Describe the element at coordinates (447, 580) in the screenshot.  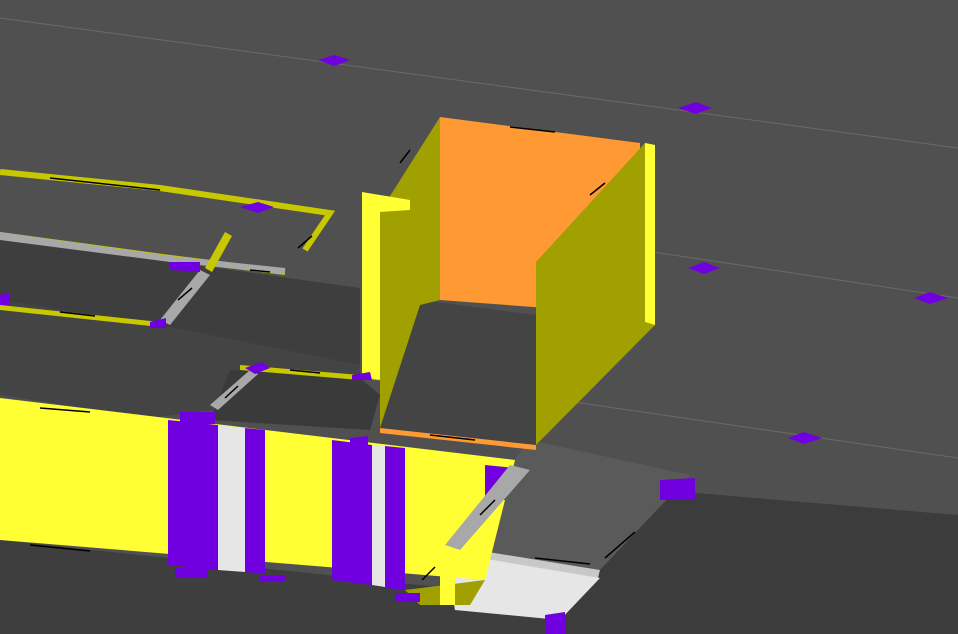
I see `wall-yellow-post` at that location.